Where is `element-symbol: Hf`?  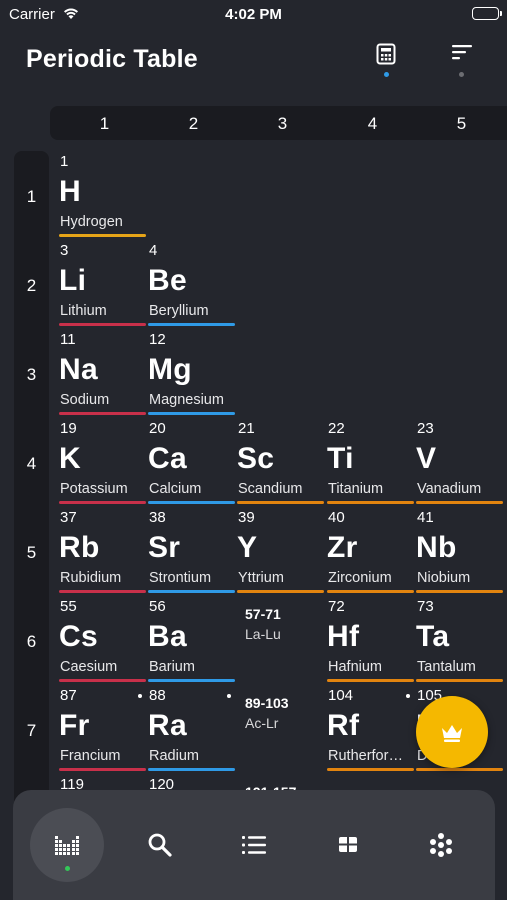 element-symbol: Hf is located at coordinates (343, 636).